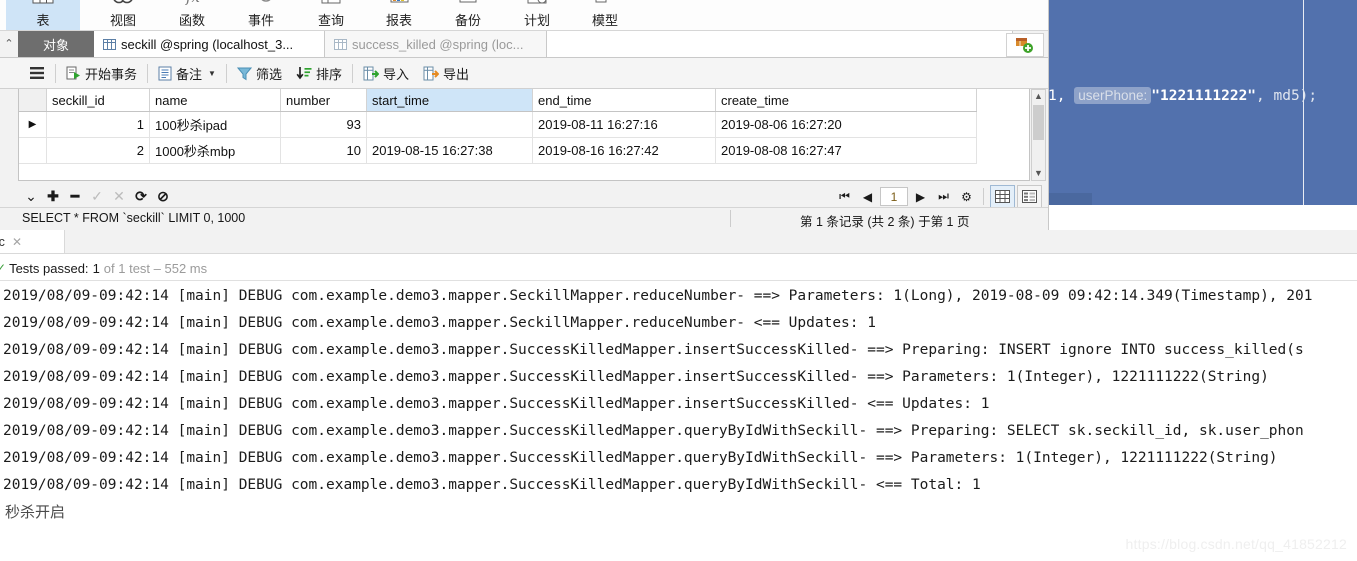 The width and height of the screenshot is (1357, 561). I want to click on cell-end-time: 2019-08-11 16:27:16, so click(624, 124).